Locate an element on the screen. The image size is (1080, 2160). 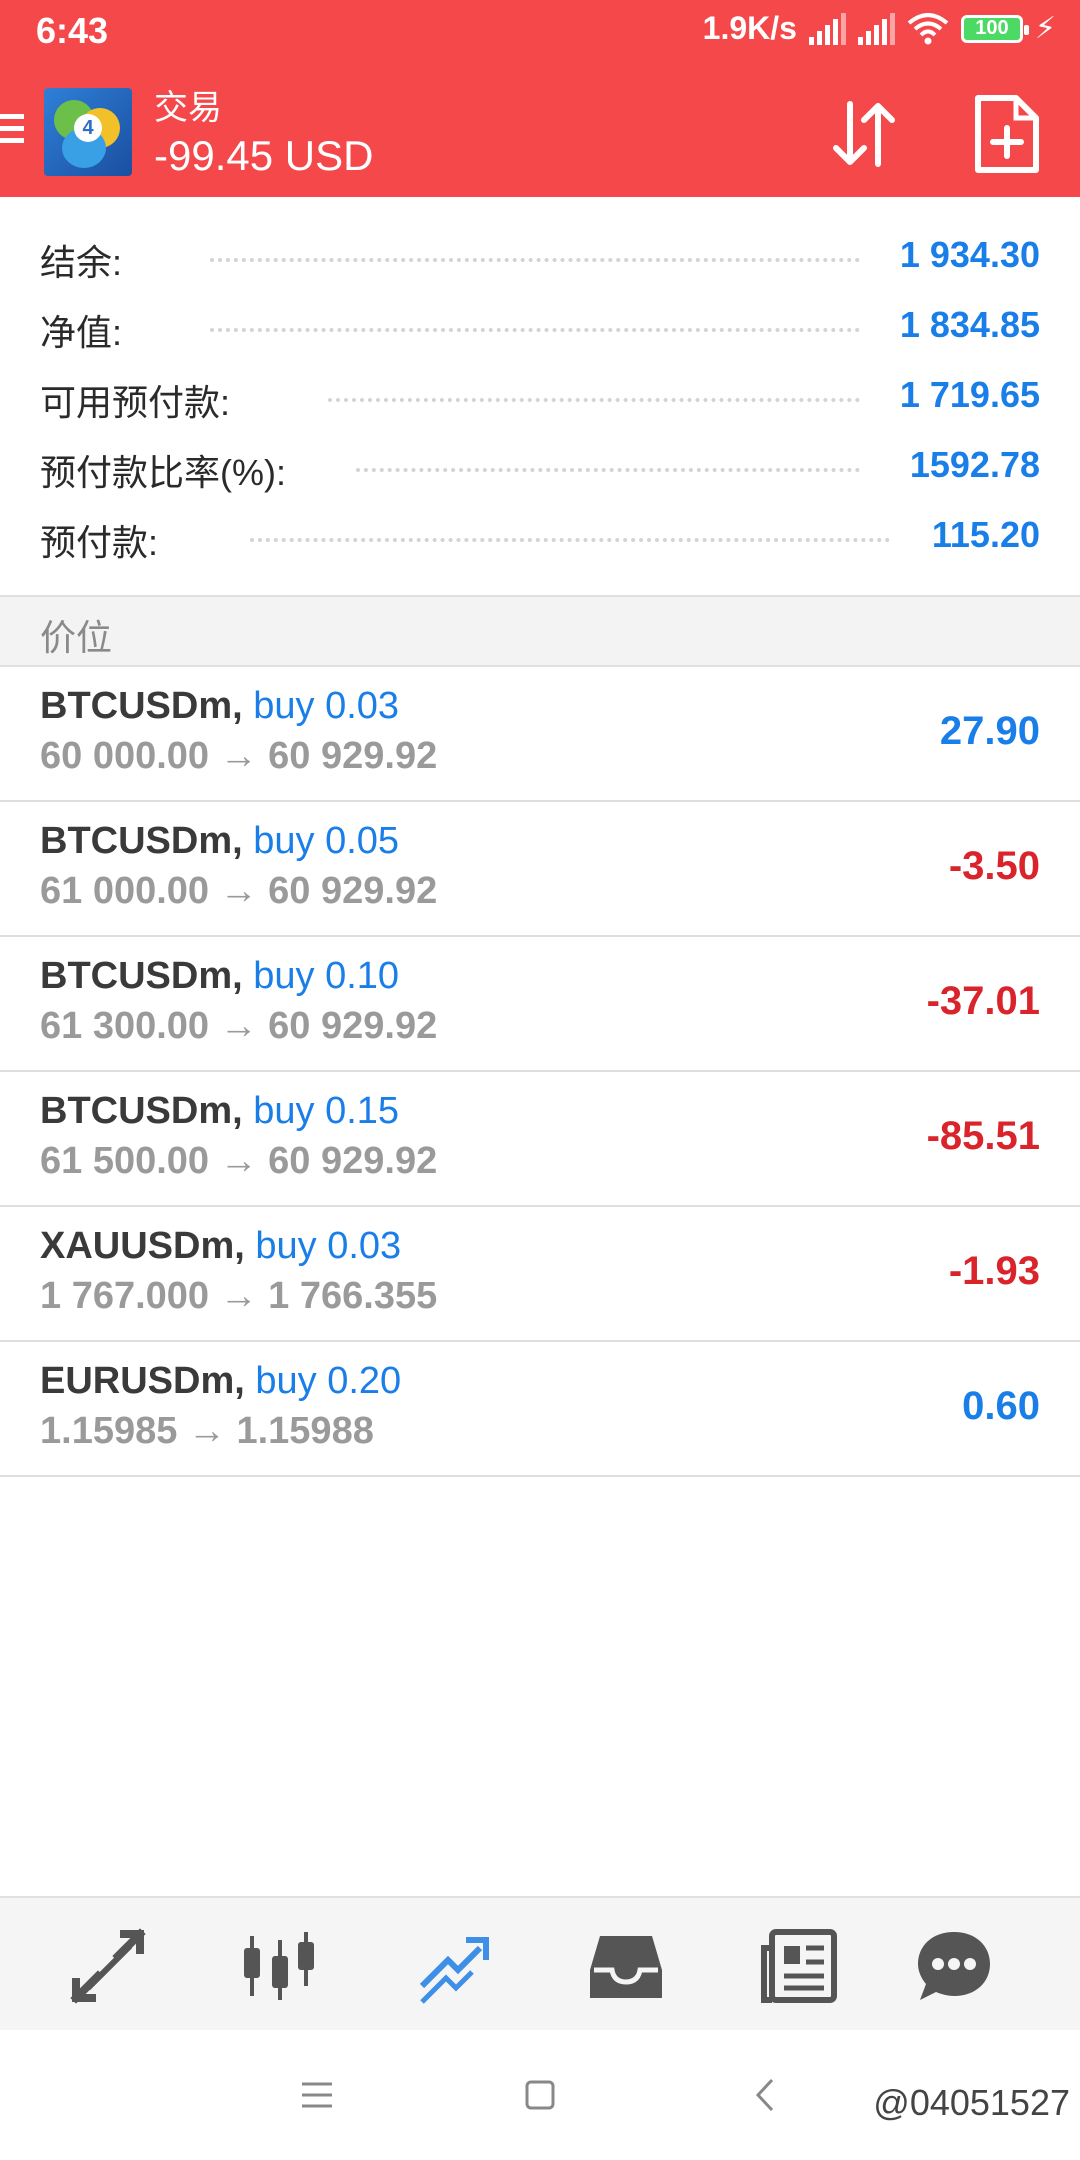
summary-row-margin-level: 预付款比率(%): 1592.78 is located at coordinates (540, 465).